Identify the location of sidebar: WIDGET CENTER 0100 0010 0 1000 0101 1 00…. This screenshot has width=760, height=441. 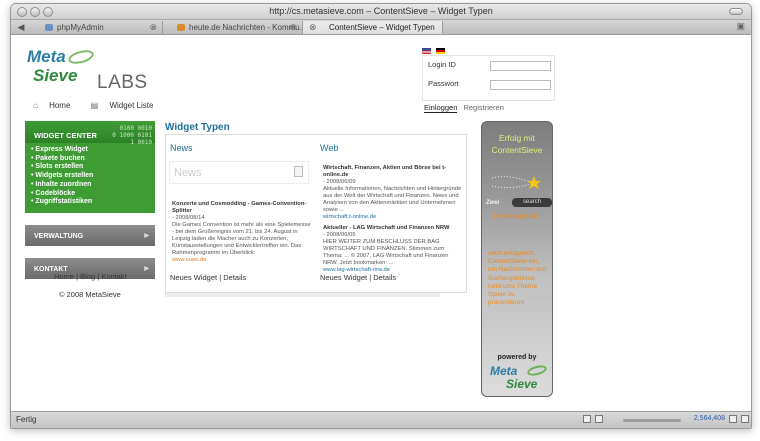
(90, 200).